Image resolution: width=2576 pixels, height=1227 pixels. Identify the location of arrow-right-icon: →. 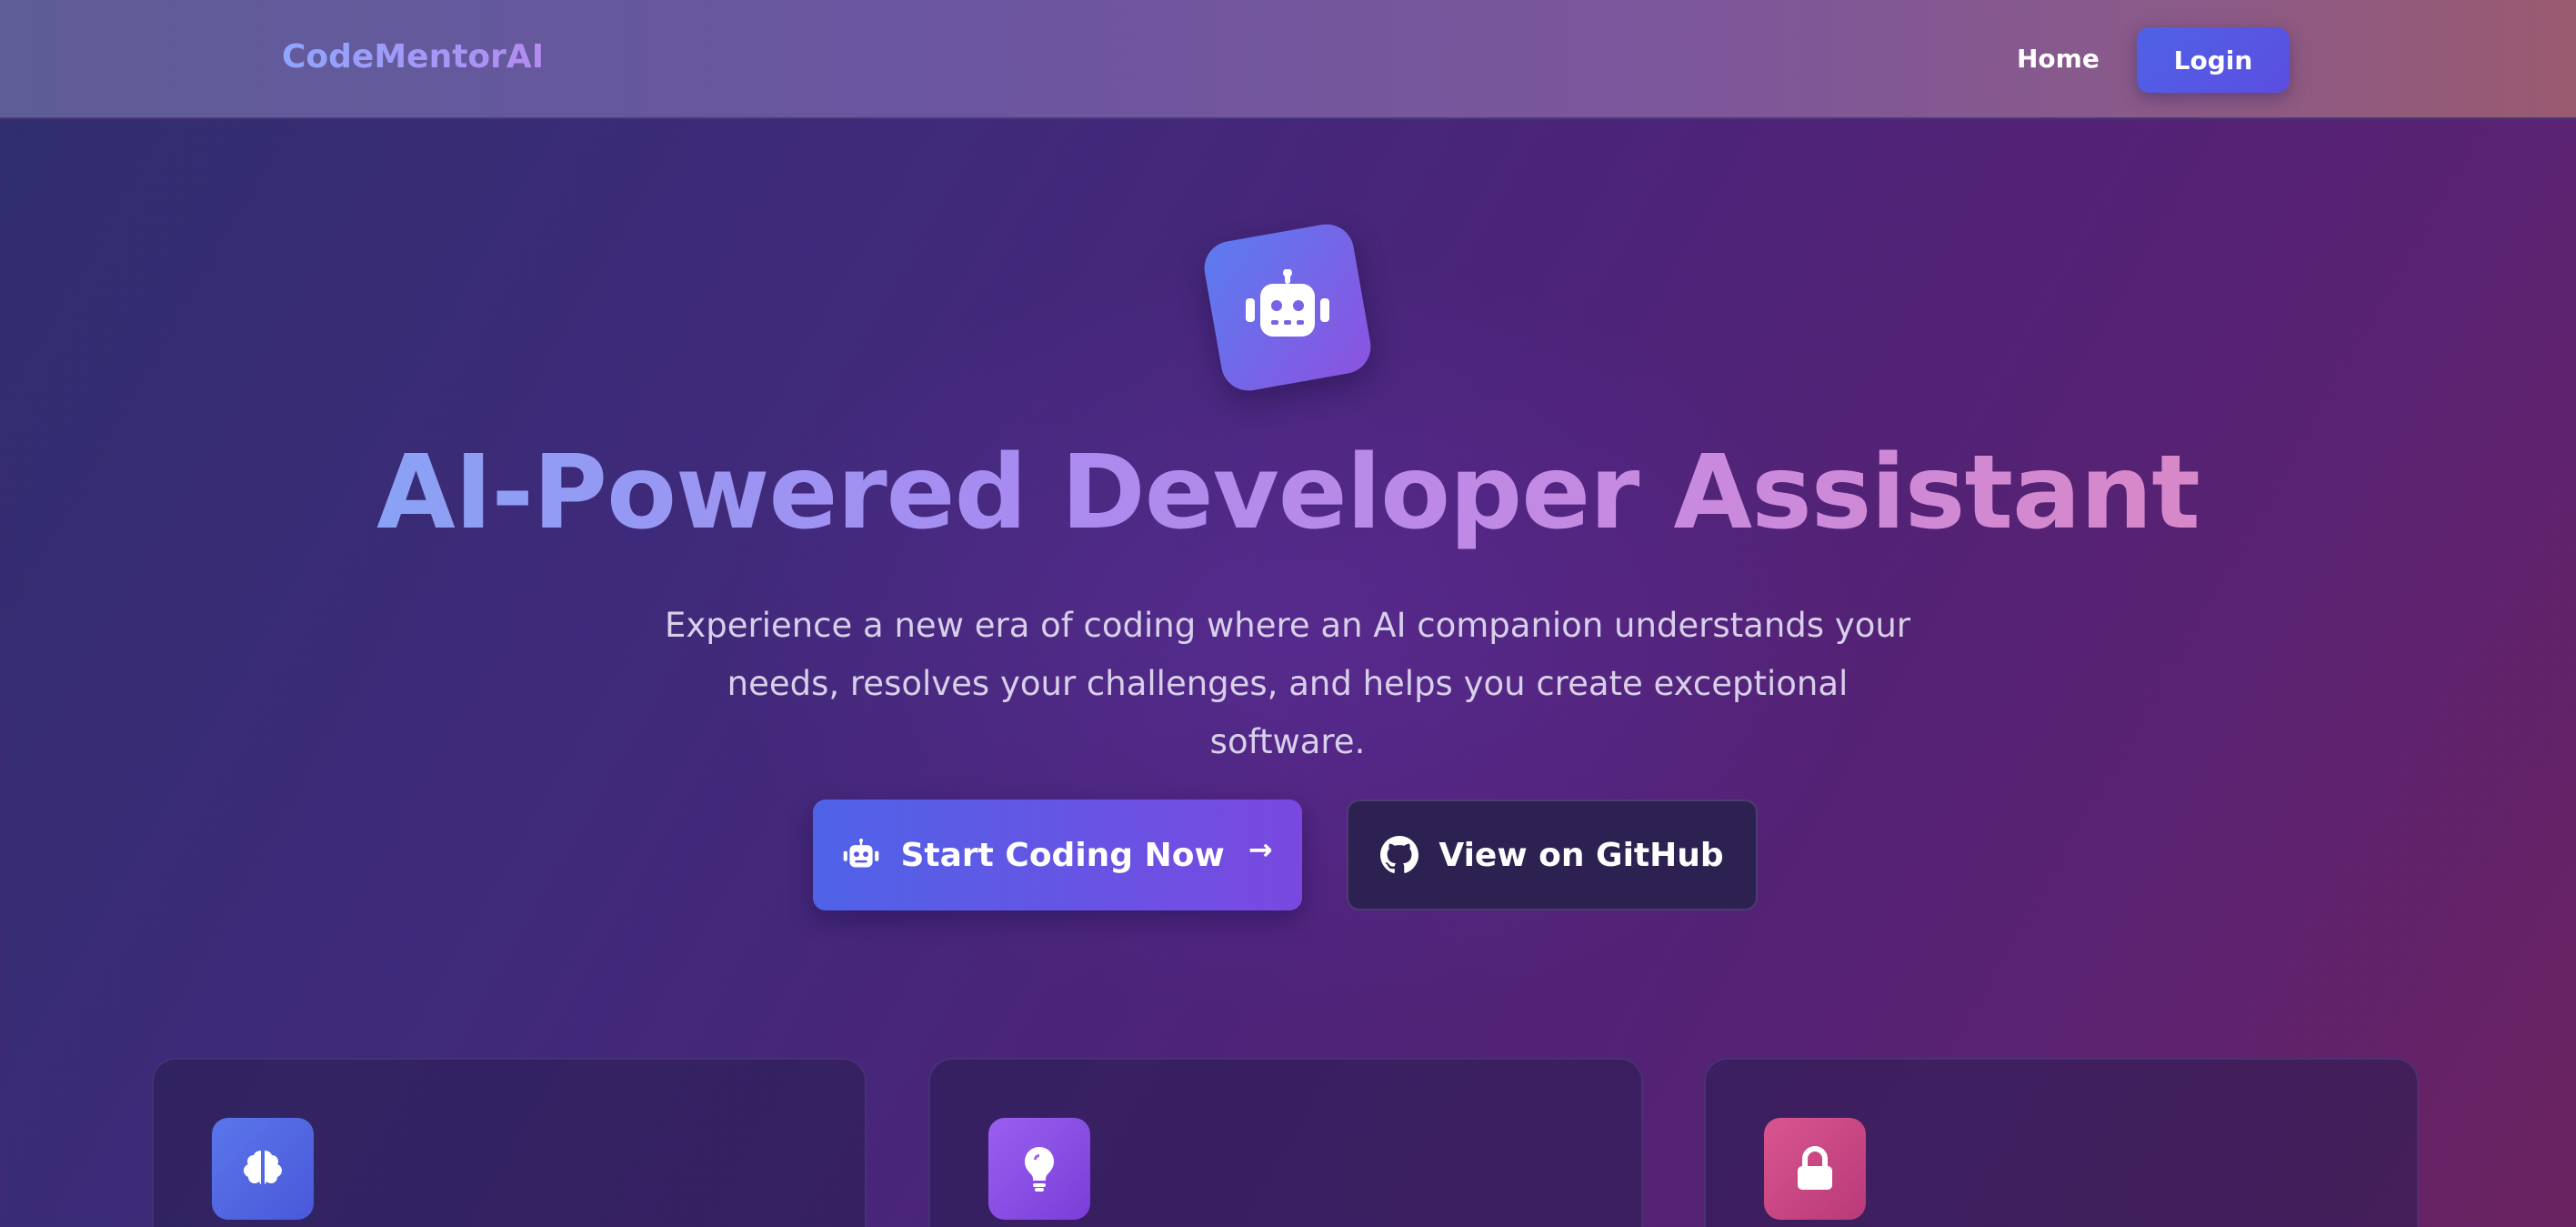
(1260, 849).